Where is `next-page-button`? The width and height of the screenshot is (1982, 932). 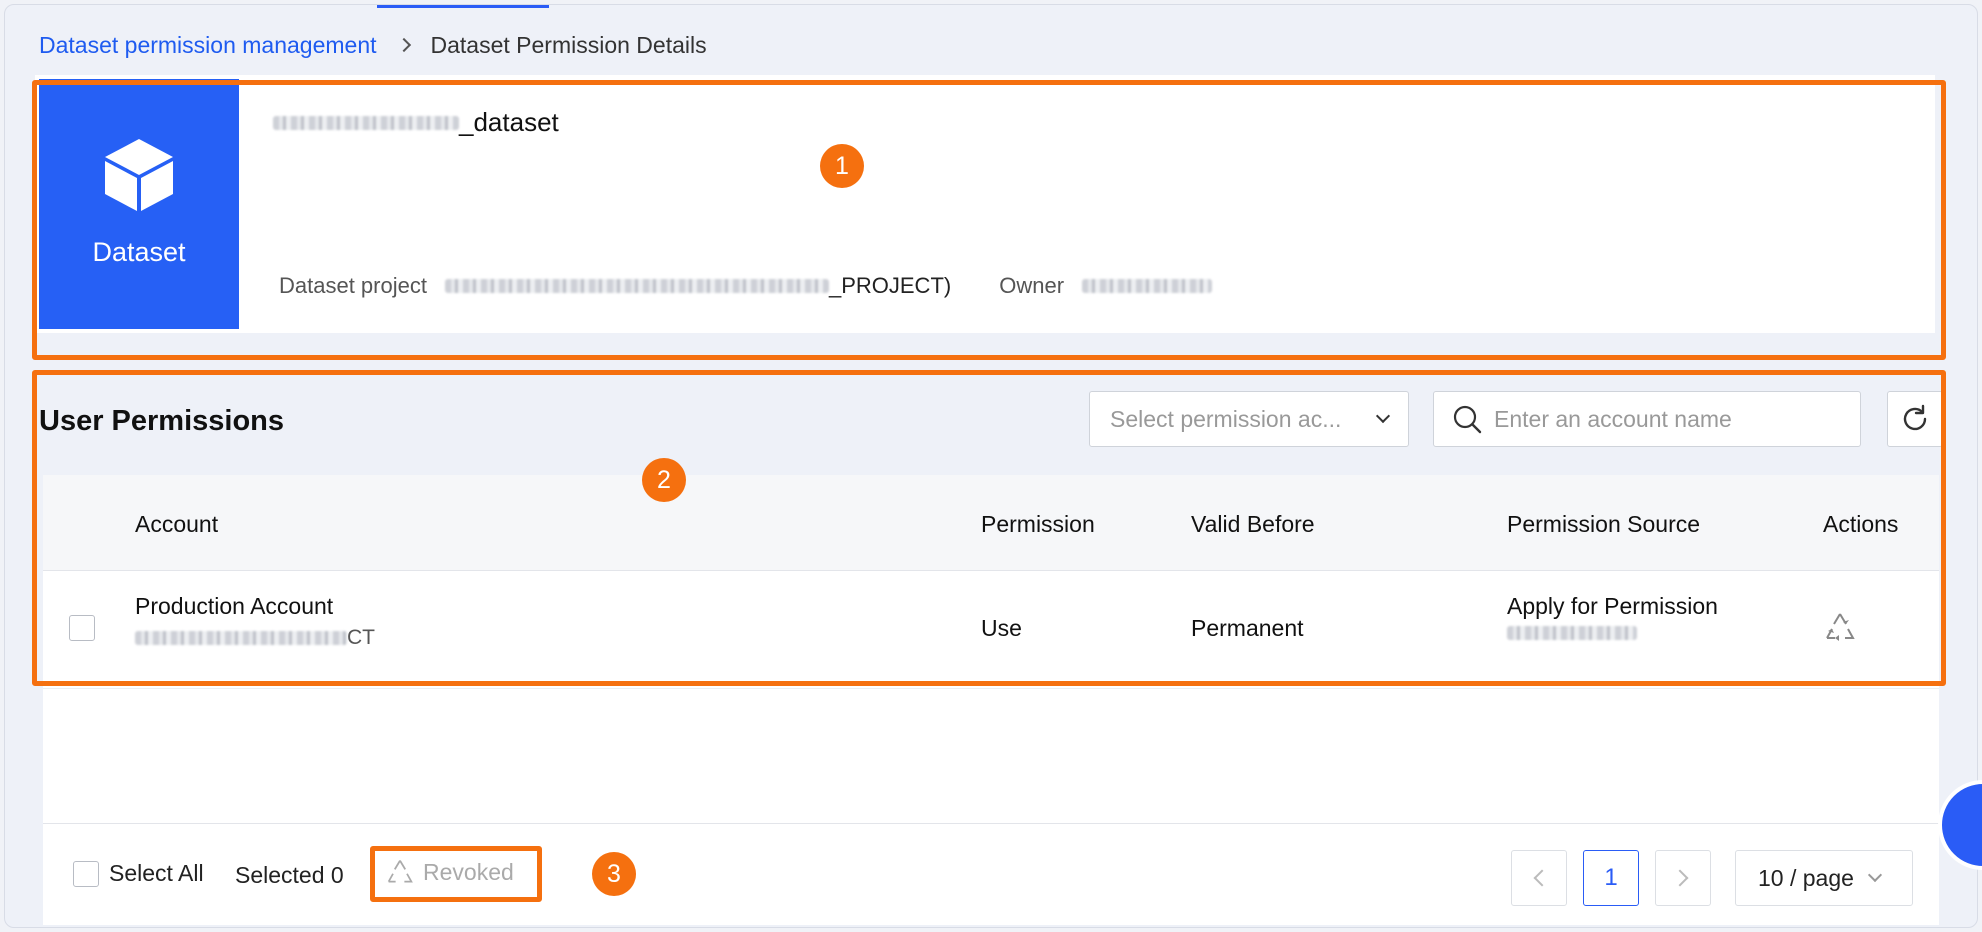 next-page-button is located at coordinates (1683, 878).